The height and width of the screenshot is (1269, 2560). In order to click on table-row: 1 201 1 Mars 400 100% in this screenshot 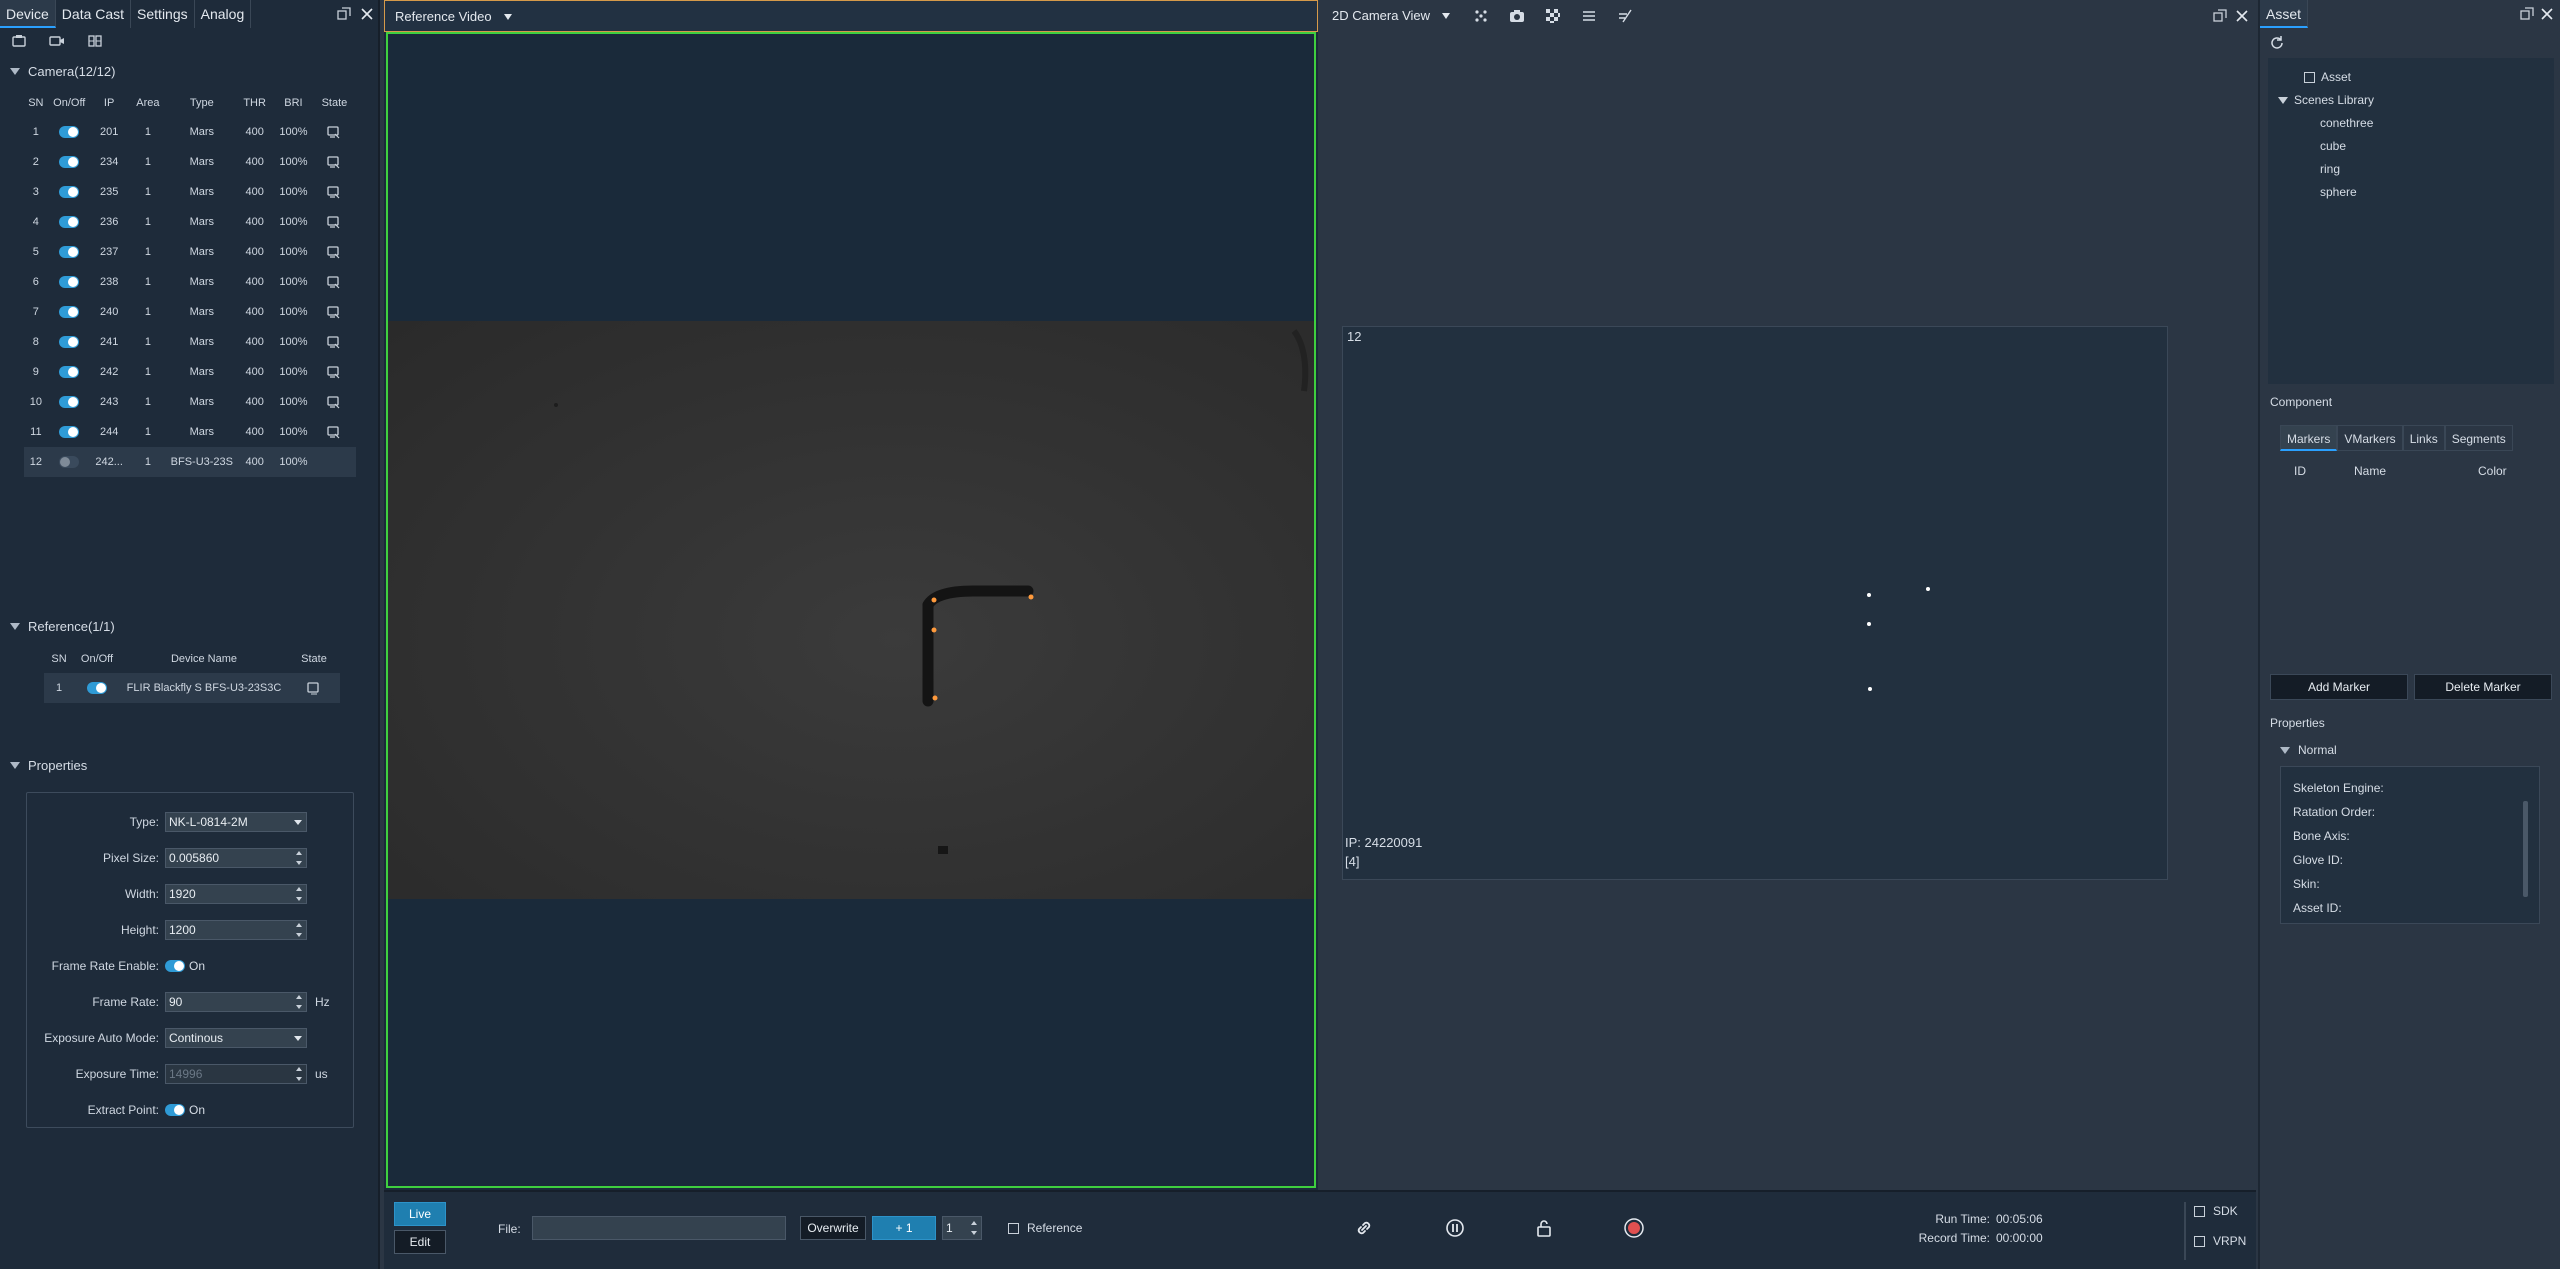, I will do `click(190, 132)`.